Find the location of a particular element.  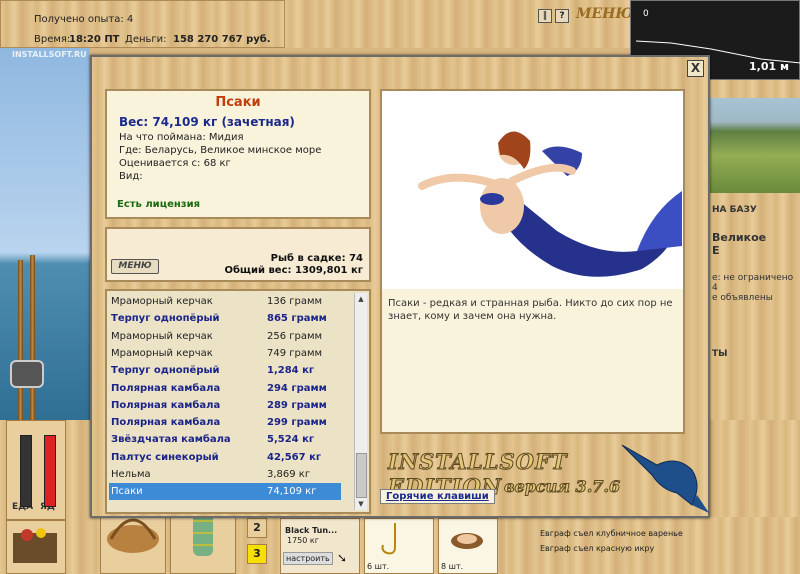

bait-slot: Black Tun... 1750 кг настроить ➘ is located at coordinates (320, 546).